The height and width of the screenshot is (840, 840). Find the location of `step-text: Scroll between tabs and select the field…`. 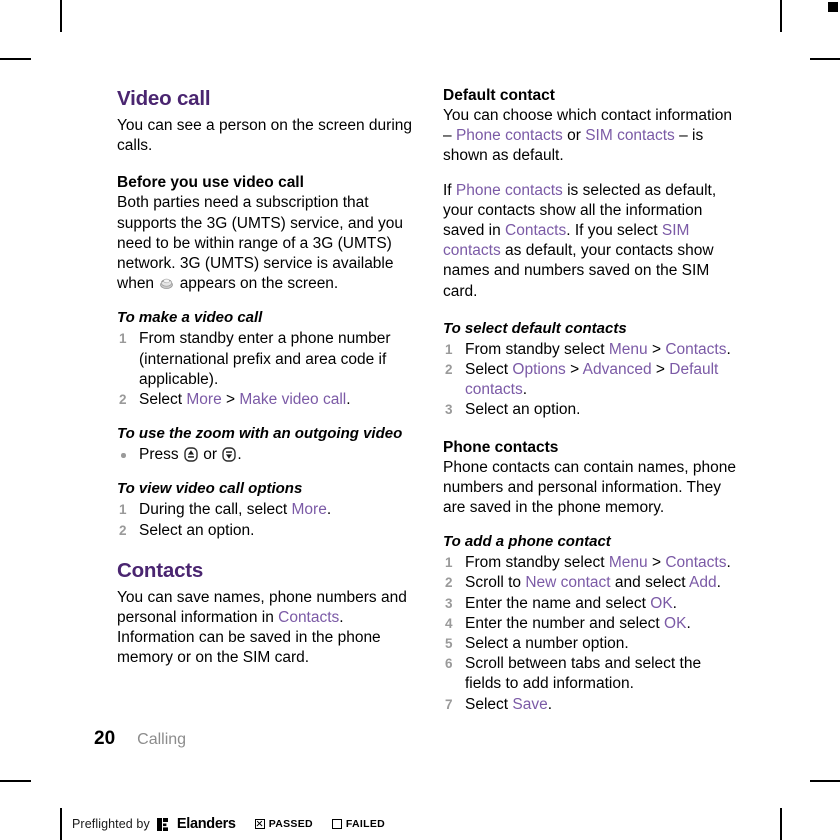

step-text: Scroll between tabs and select the field… is located at coordinates (583, 674).